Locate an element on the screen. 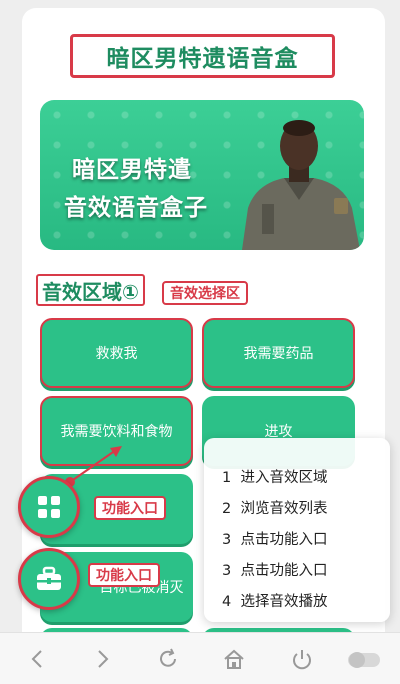 The image size is (400, 684). forward-icon is located at coordinates (102, 659).